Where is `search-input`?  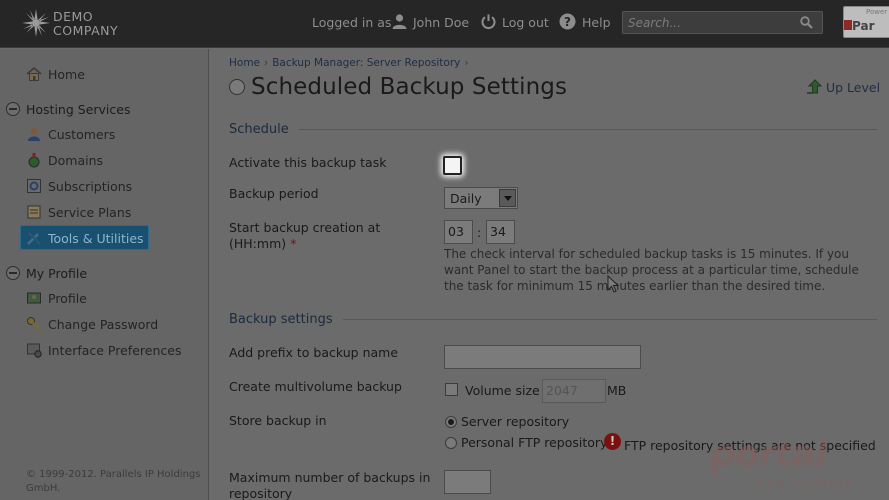 search-input is located at coordinates (710, 22).